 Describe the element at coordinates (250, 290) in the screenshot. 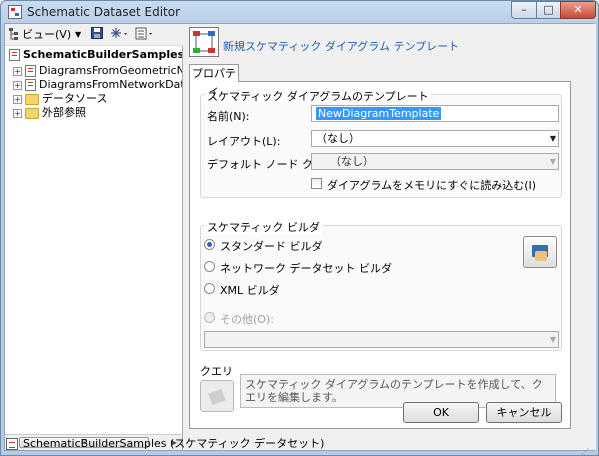

I see `xml-builder-label: XML ビルダ` at that location.